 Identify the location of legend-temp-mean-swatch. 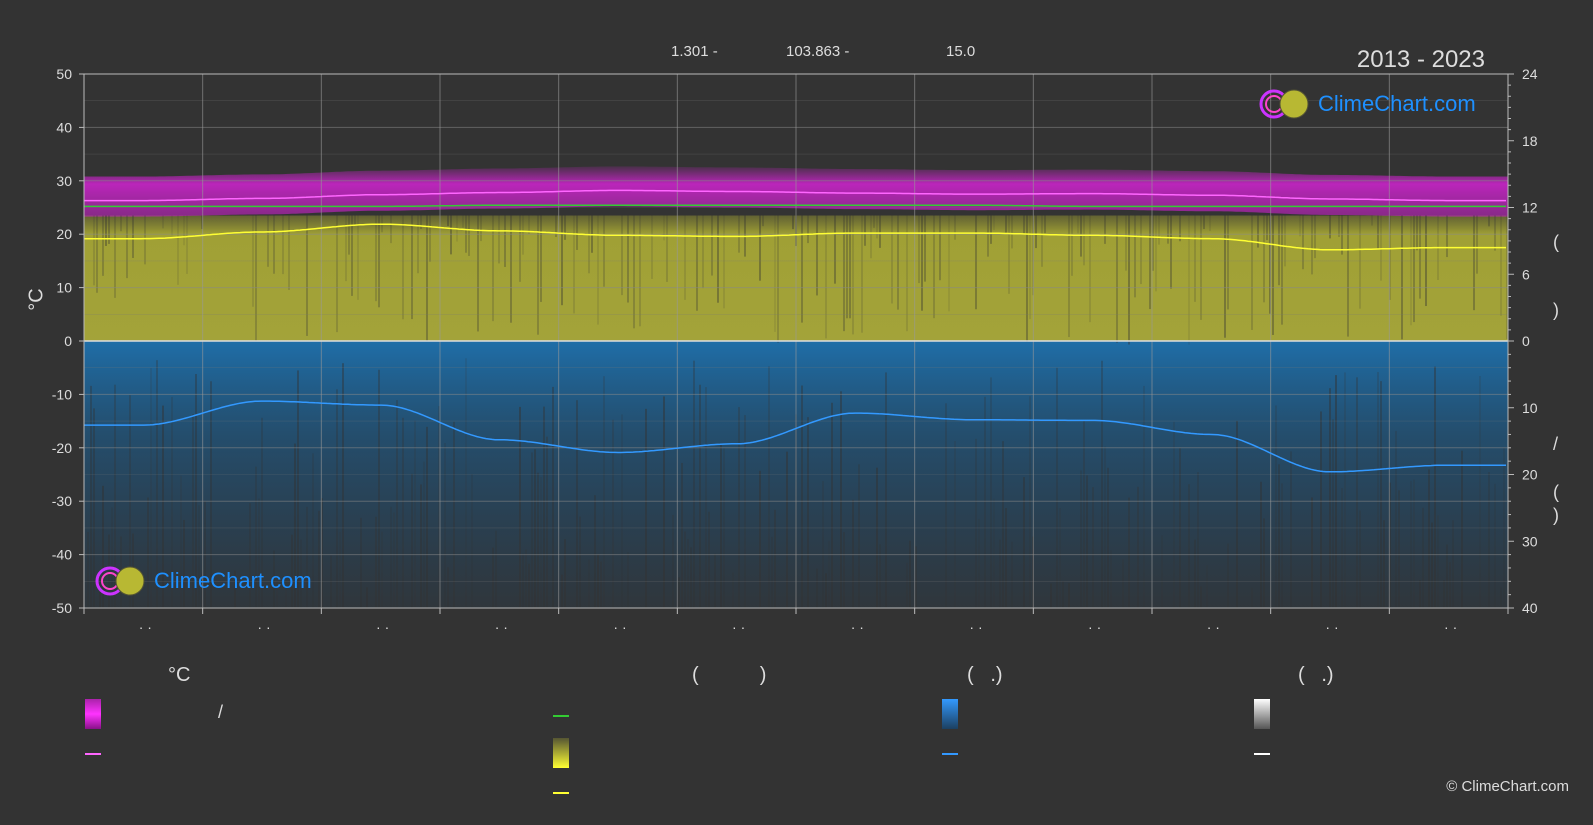
(93, 754).